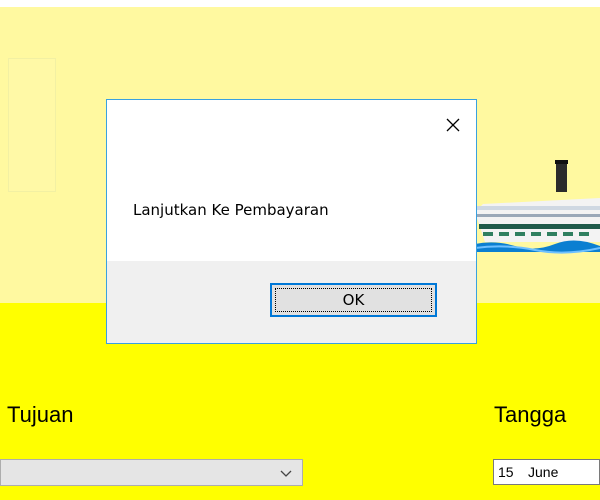 Image resolution: width=600 pixels, height=500 pixels. Describe the element at coordinates (537, 207) in the screenshot. I see `ship-image` at that location.